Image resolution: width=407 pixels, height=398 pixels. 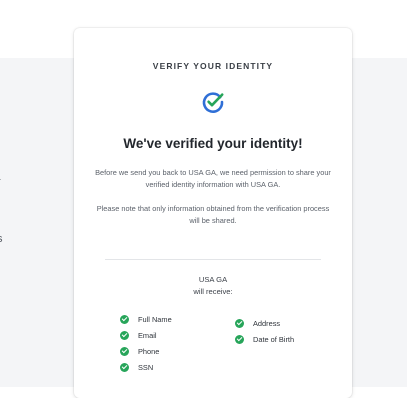 What do you see at coordinates (213, 279) in the screenshot?
I see `recipient-name: USA GA` at bounding box center [213, 279].